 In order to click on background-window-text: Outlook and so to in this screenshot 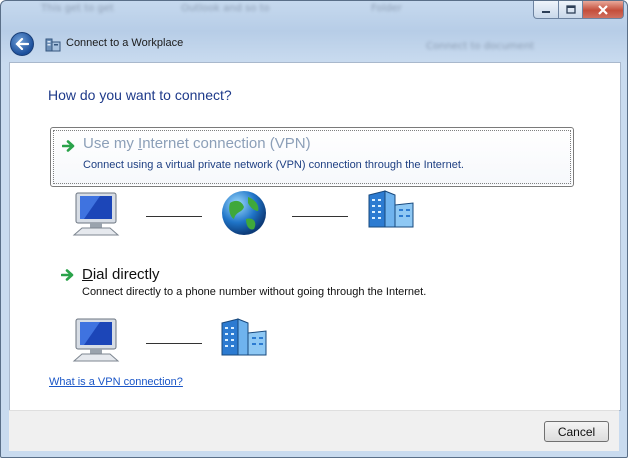, I will do `click(225, 8)`.